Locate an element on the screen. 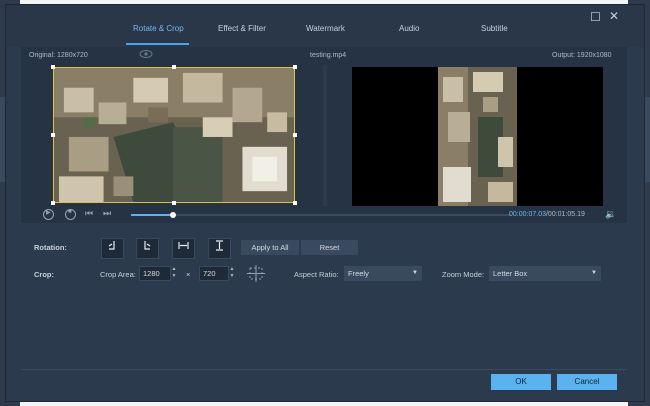  active-tab-indicator is located at coordinates (157, 44).